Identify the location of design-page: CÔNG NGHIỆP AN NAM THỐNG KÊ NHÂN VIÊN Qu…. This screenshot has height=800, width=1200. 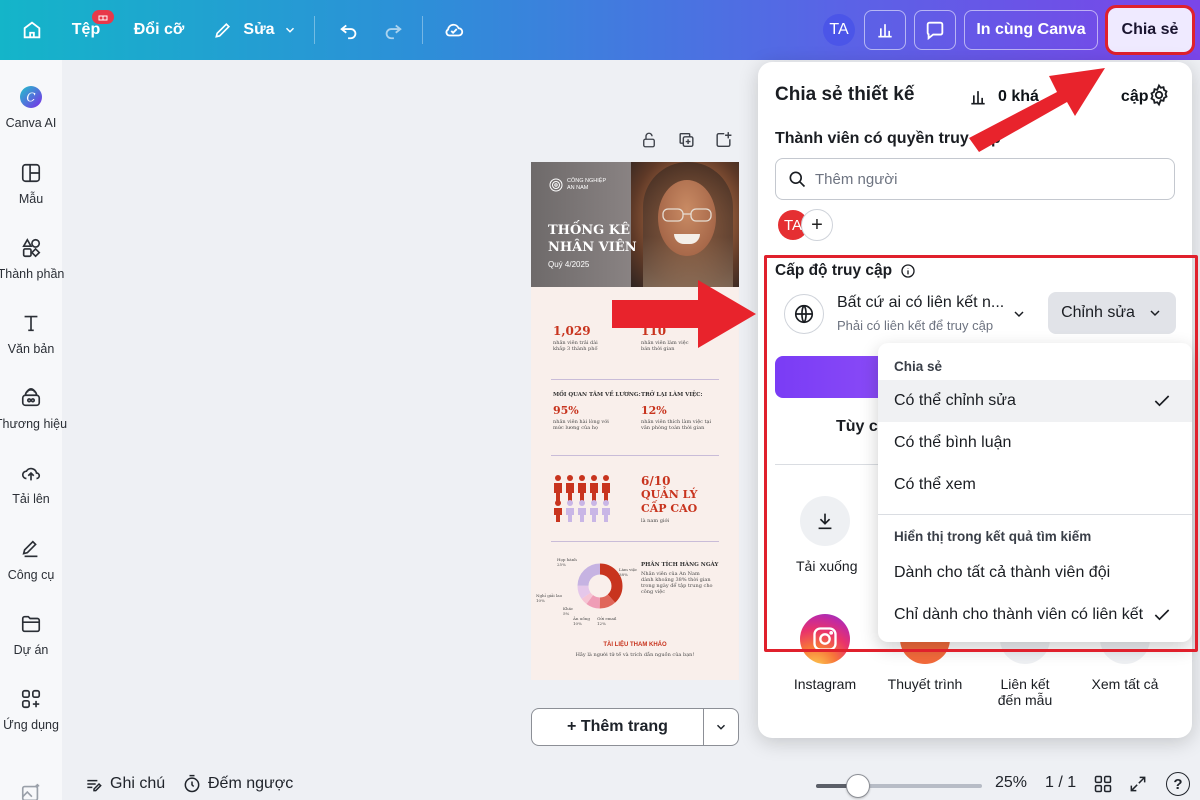
(635, 421).